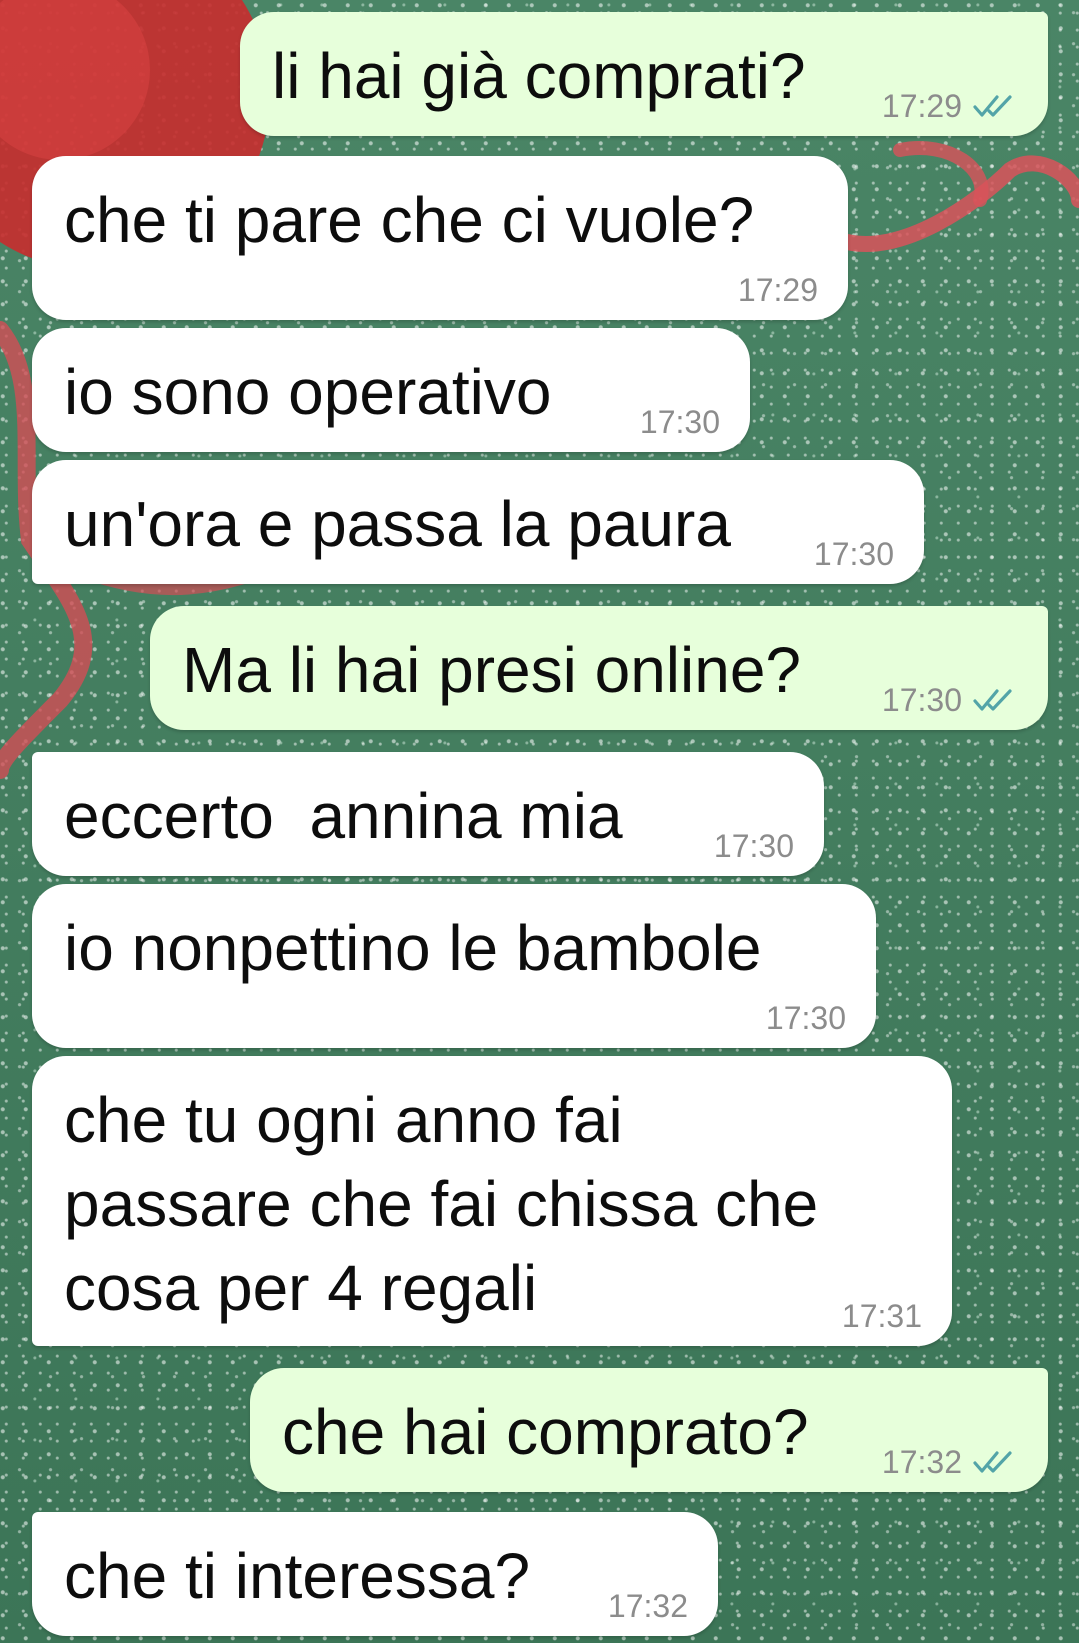 This screenshot has height=1643, width=1079. I want to click on message-meta: 17:31, so click(882, 1316).